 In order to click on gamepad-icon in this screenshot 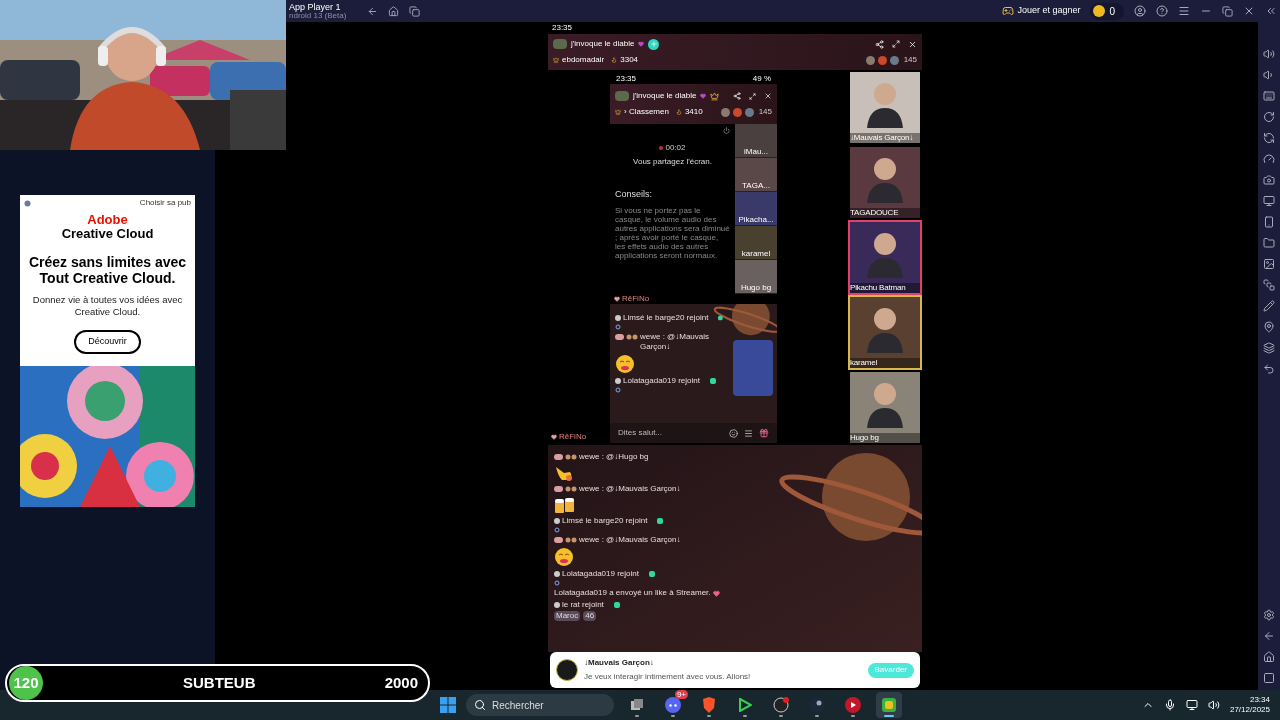, I will do `click(1008, 11)`.